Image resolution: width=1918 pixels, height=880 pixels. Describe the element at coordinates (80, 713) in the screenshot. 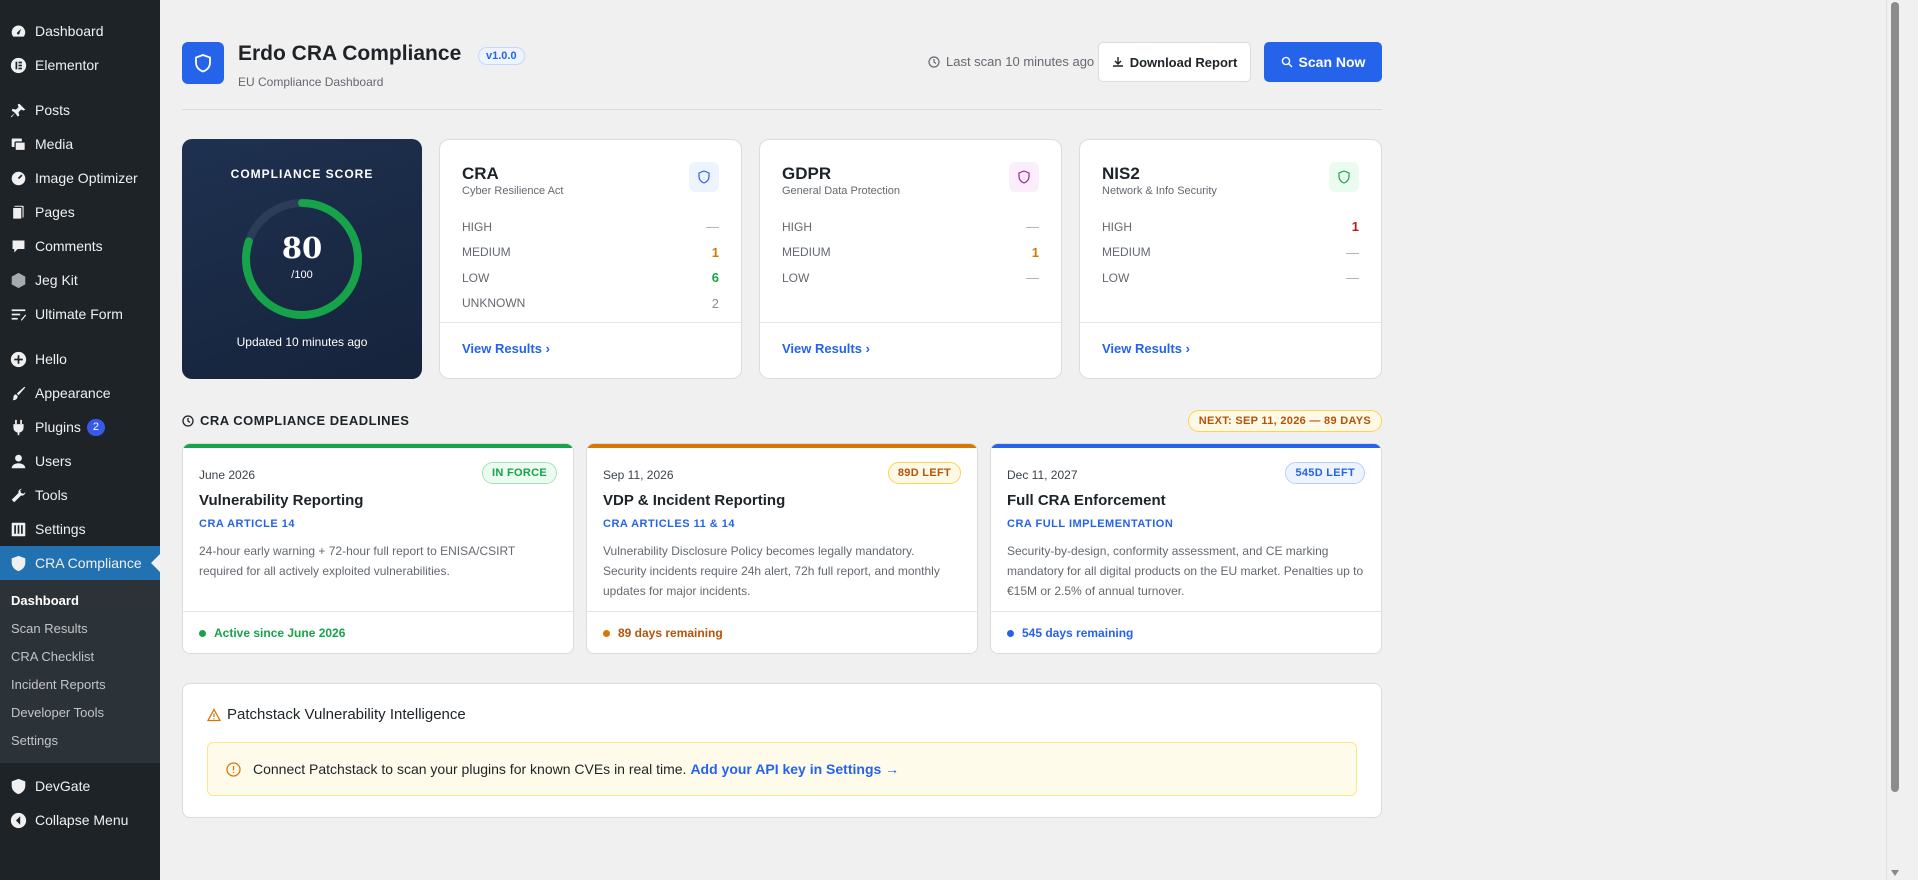

I see `submenu-item-developer-tools: Developer Tools` at that location.